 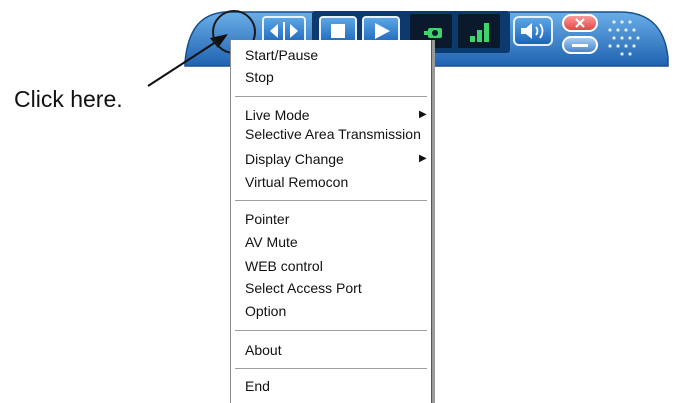 I want to click on menu-item-stop: Stop, so click(x=259, y=77).